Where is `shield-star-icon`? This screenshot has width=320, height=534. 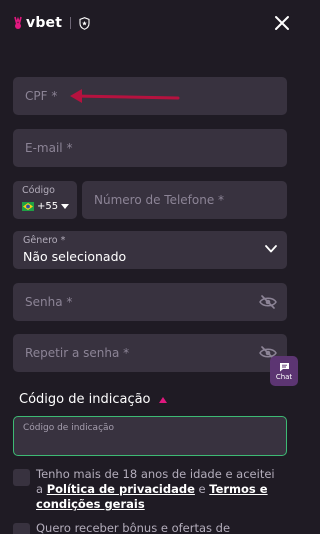 shield-star-icon is located at coordinates (84, 23).